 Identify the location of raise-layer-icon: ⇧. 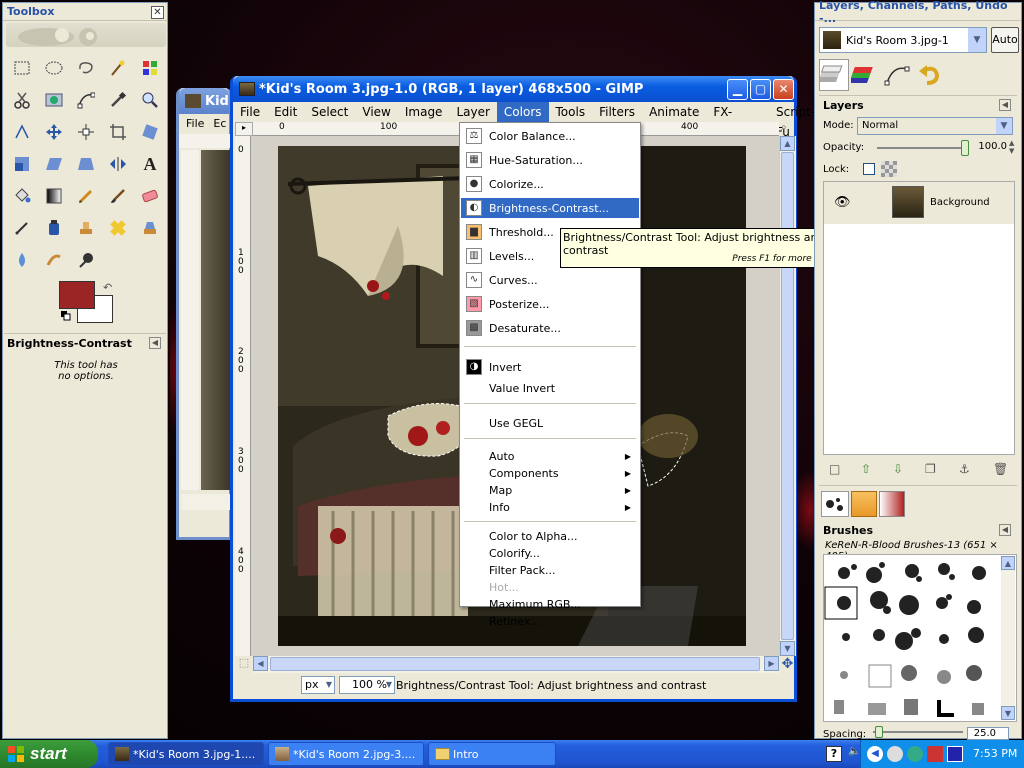
(866, 469).